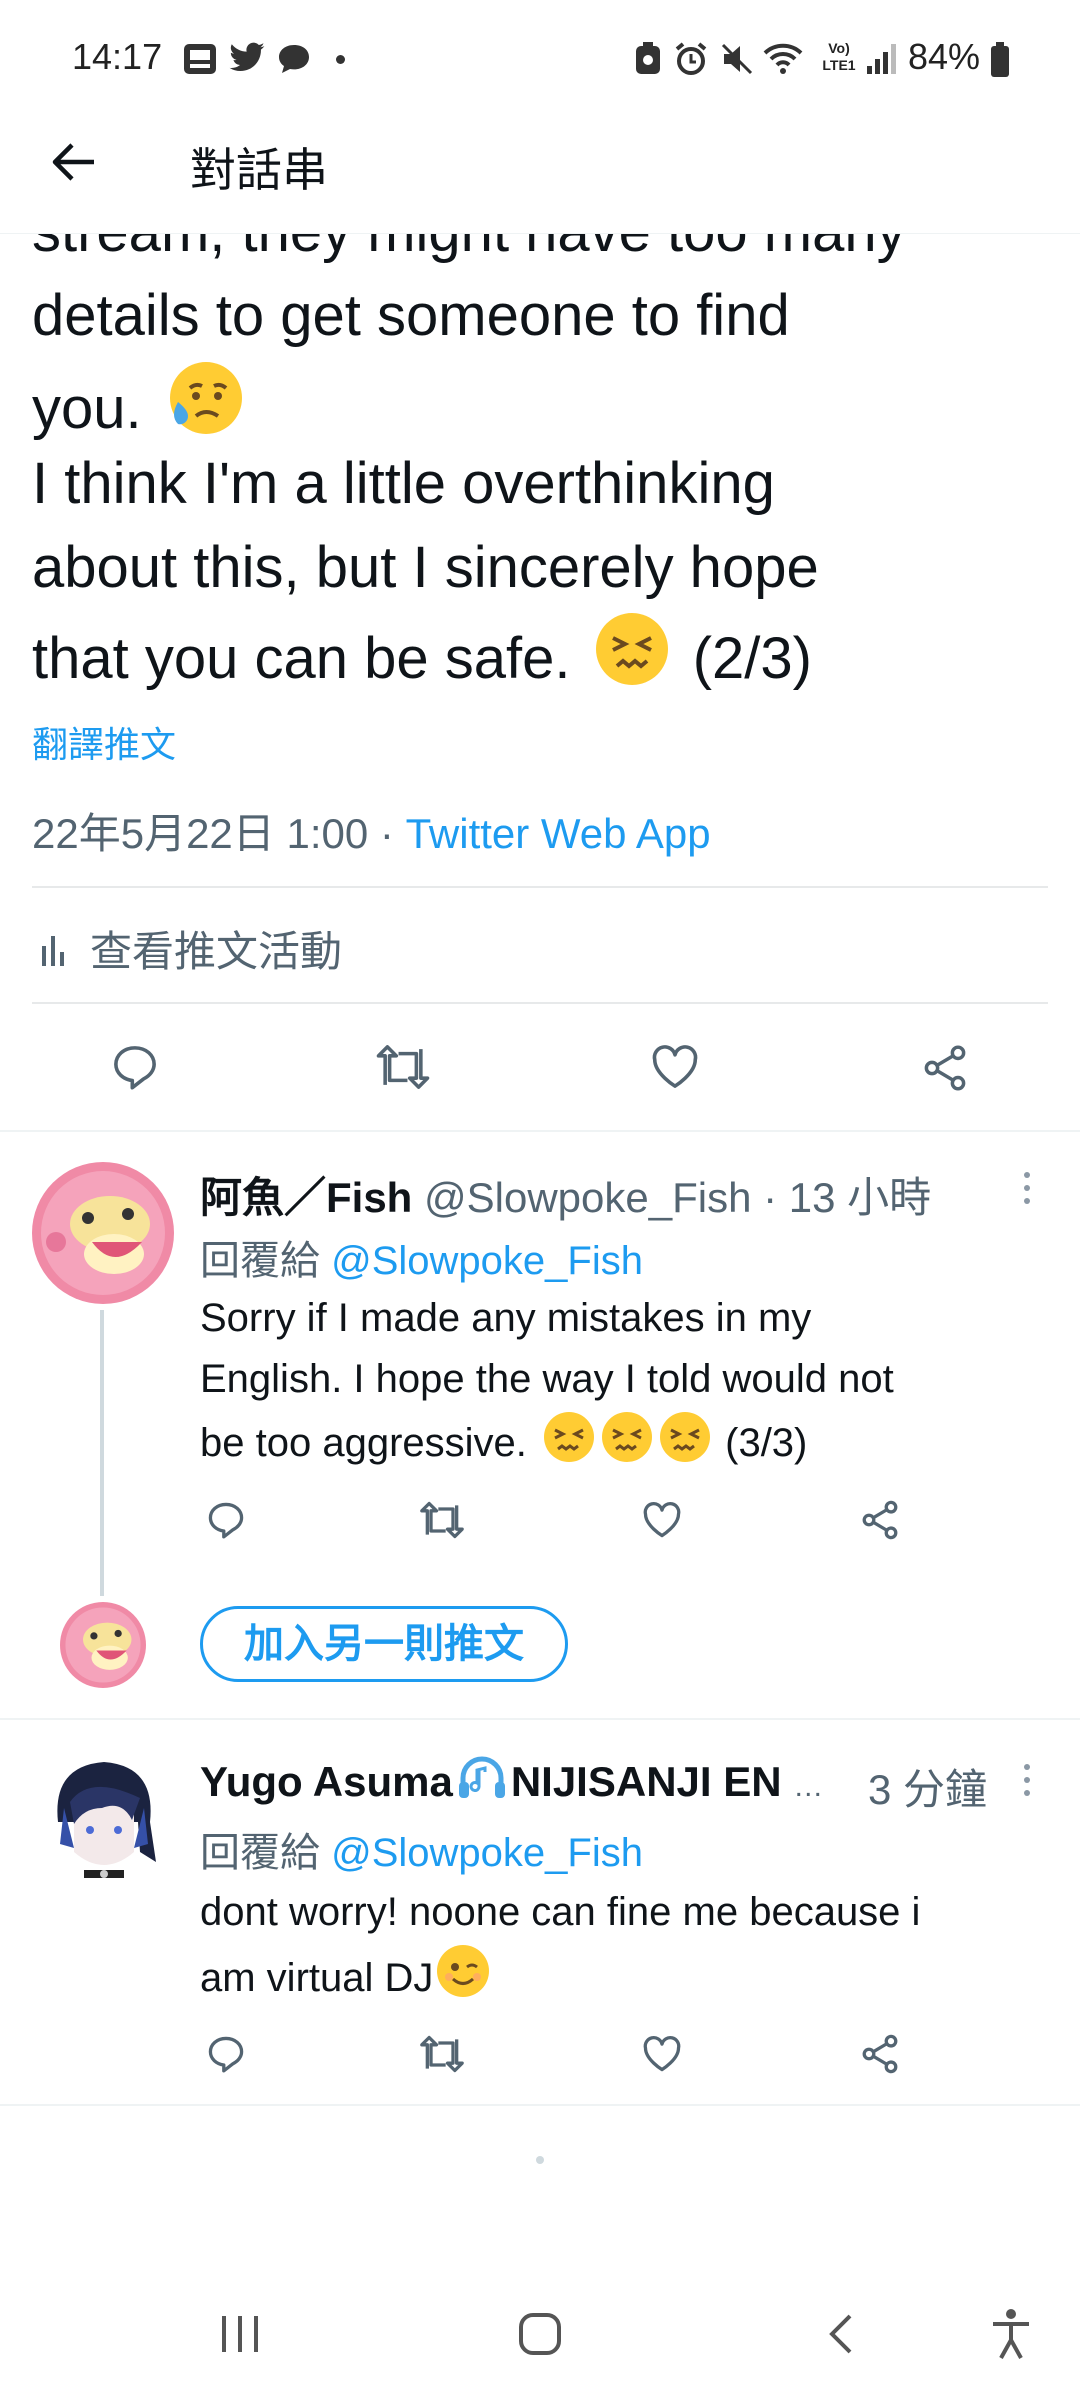 The height and width of the screenshot is (2400, 1080). Describe the element at coordinates (588, 1197) in the screenshot. I see `reply-author-handle: @Slowpoke_Fish` at that location.